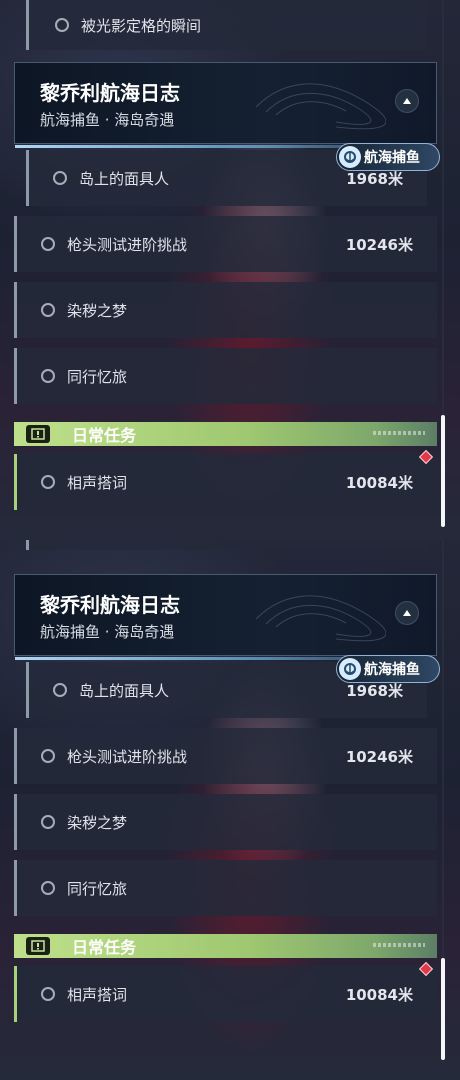 The height and width of the screenshot is (1080, 460). Describe the element at coordinates (226, 25) in the screenshot. I see `quest-row-partial: 被光影定格的瞬间` at that location.